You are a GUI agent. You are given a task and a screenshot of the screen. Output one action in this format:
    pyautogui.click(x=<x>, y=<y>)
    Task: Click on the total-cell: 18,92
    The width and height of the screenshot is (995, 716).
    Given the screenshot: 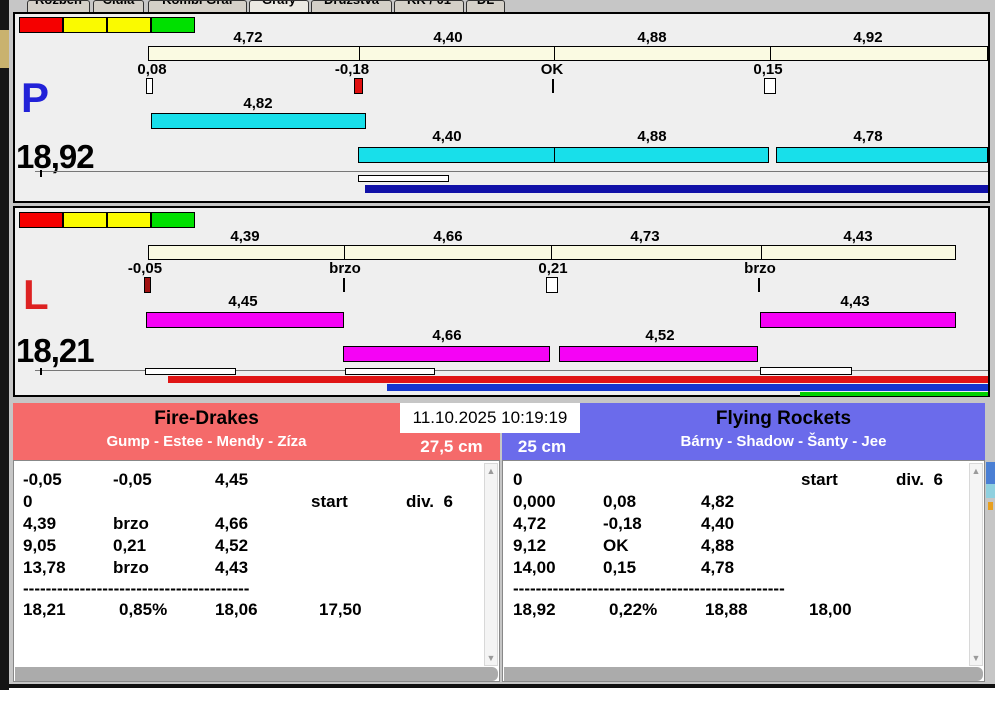 What is the action you would take?
    pyautogui.click(x=534, y=609)
    